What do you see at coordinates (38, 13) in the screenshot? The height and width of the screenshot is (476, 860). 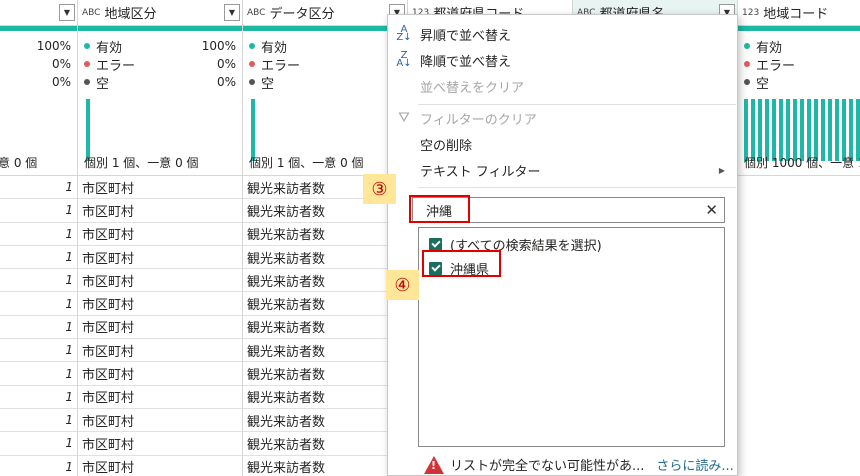 I see `column-header-0: ▼` at bounding box center [38, 13].